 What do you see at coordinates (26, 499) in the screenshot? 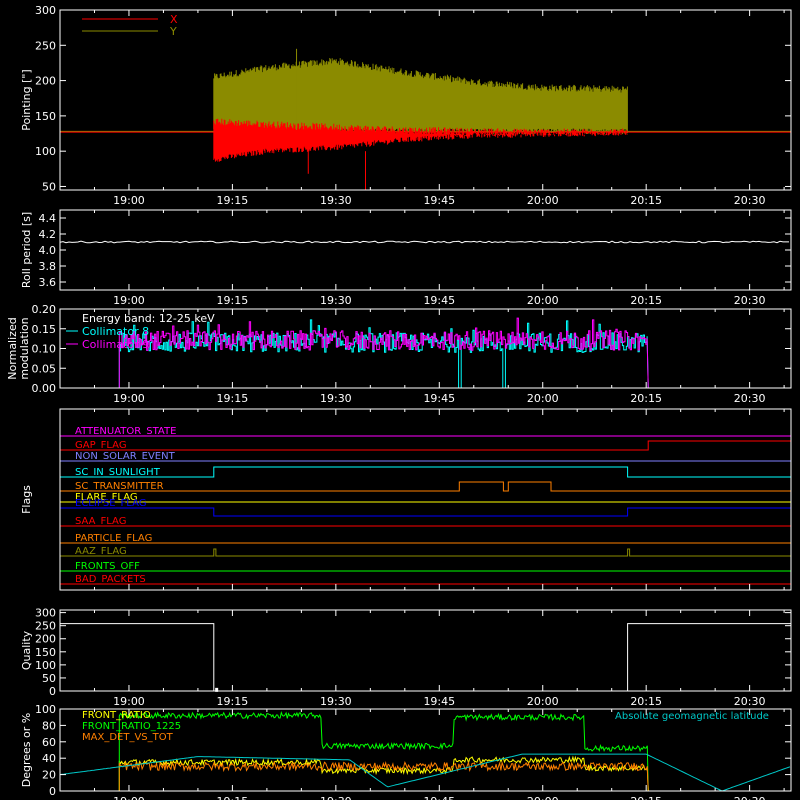
I see `y-axis-label: Flags` at bounding box center [26, 499].